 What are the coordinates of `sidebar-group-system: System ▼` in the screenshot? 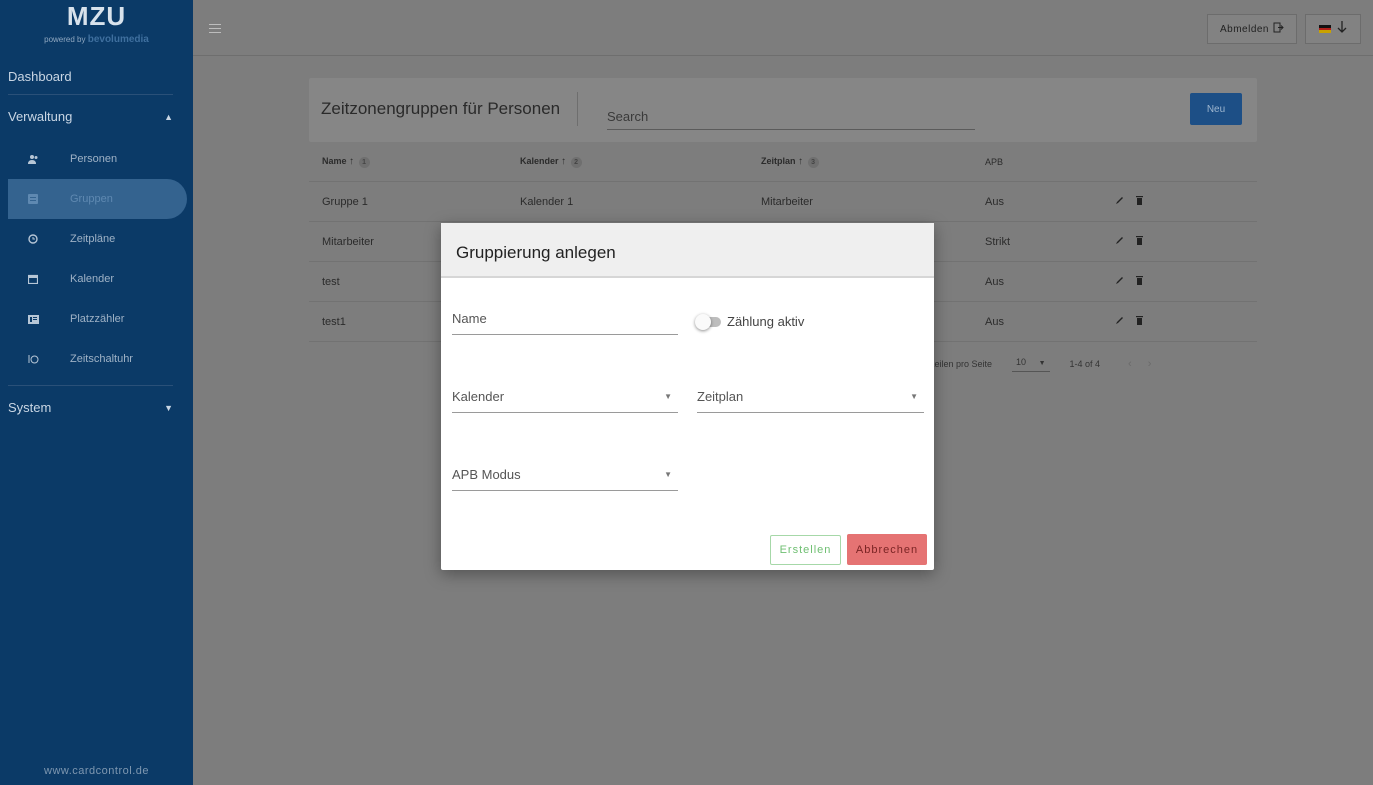 It's located at (96, 408).